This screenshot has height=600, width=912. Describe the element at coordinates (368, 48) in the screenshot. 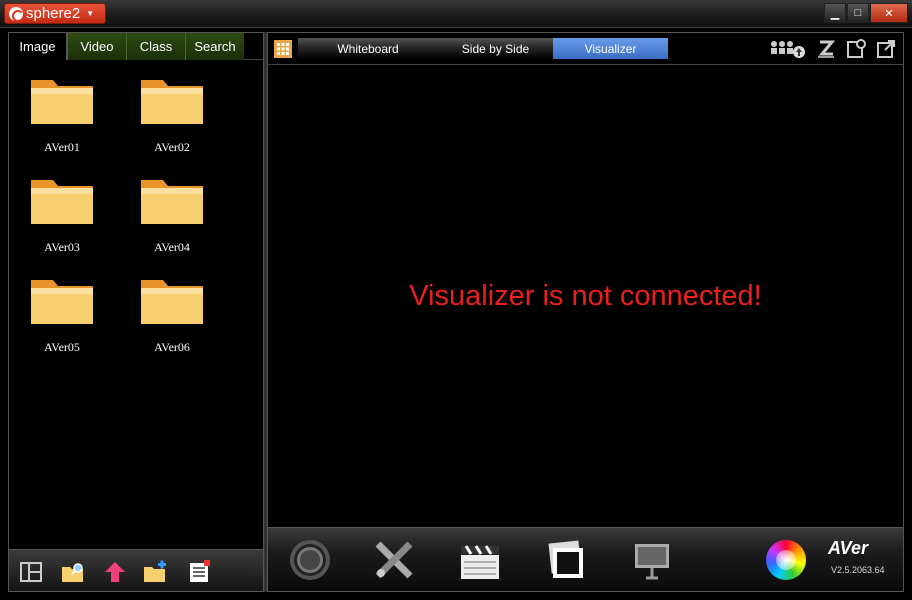

I see `tab-whiteboard: Whiteboard` at that location.